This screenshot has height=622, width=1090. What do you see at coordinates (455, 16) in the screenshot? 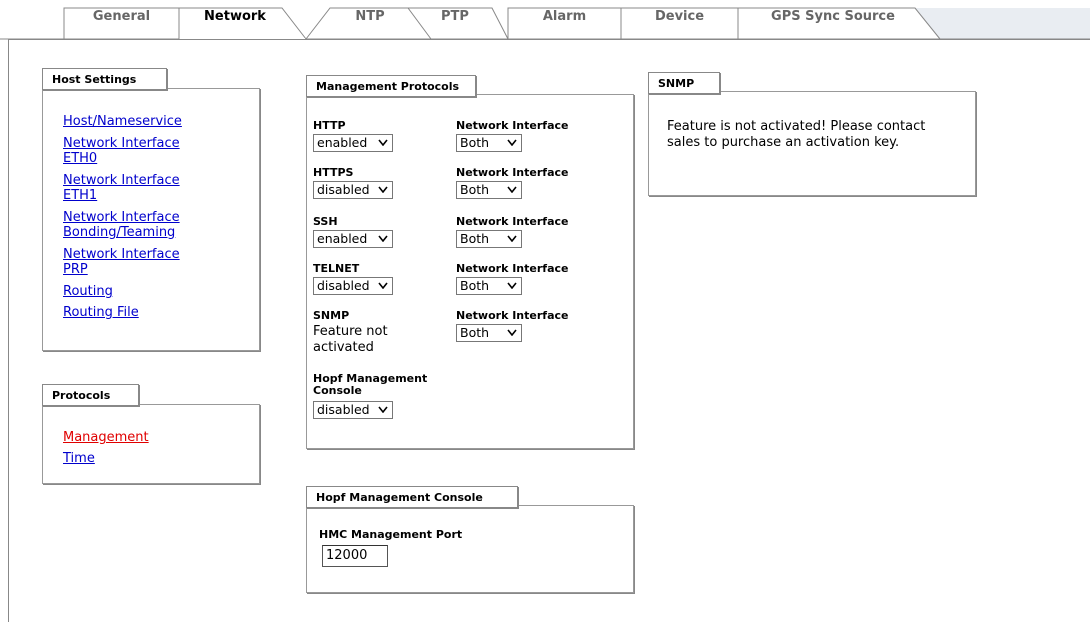
I see `tab-ptp: PTP` at bounding box center [455, 16].